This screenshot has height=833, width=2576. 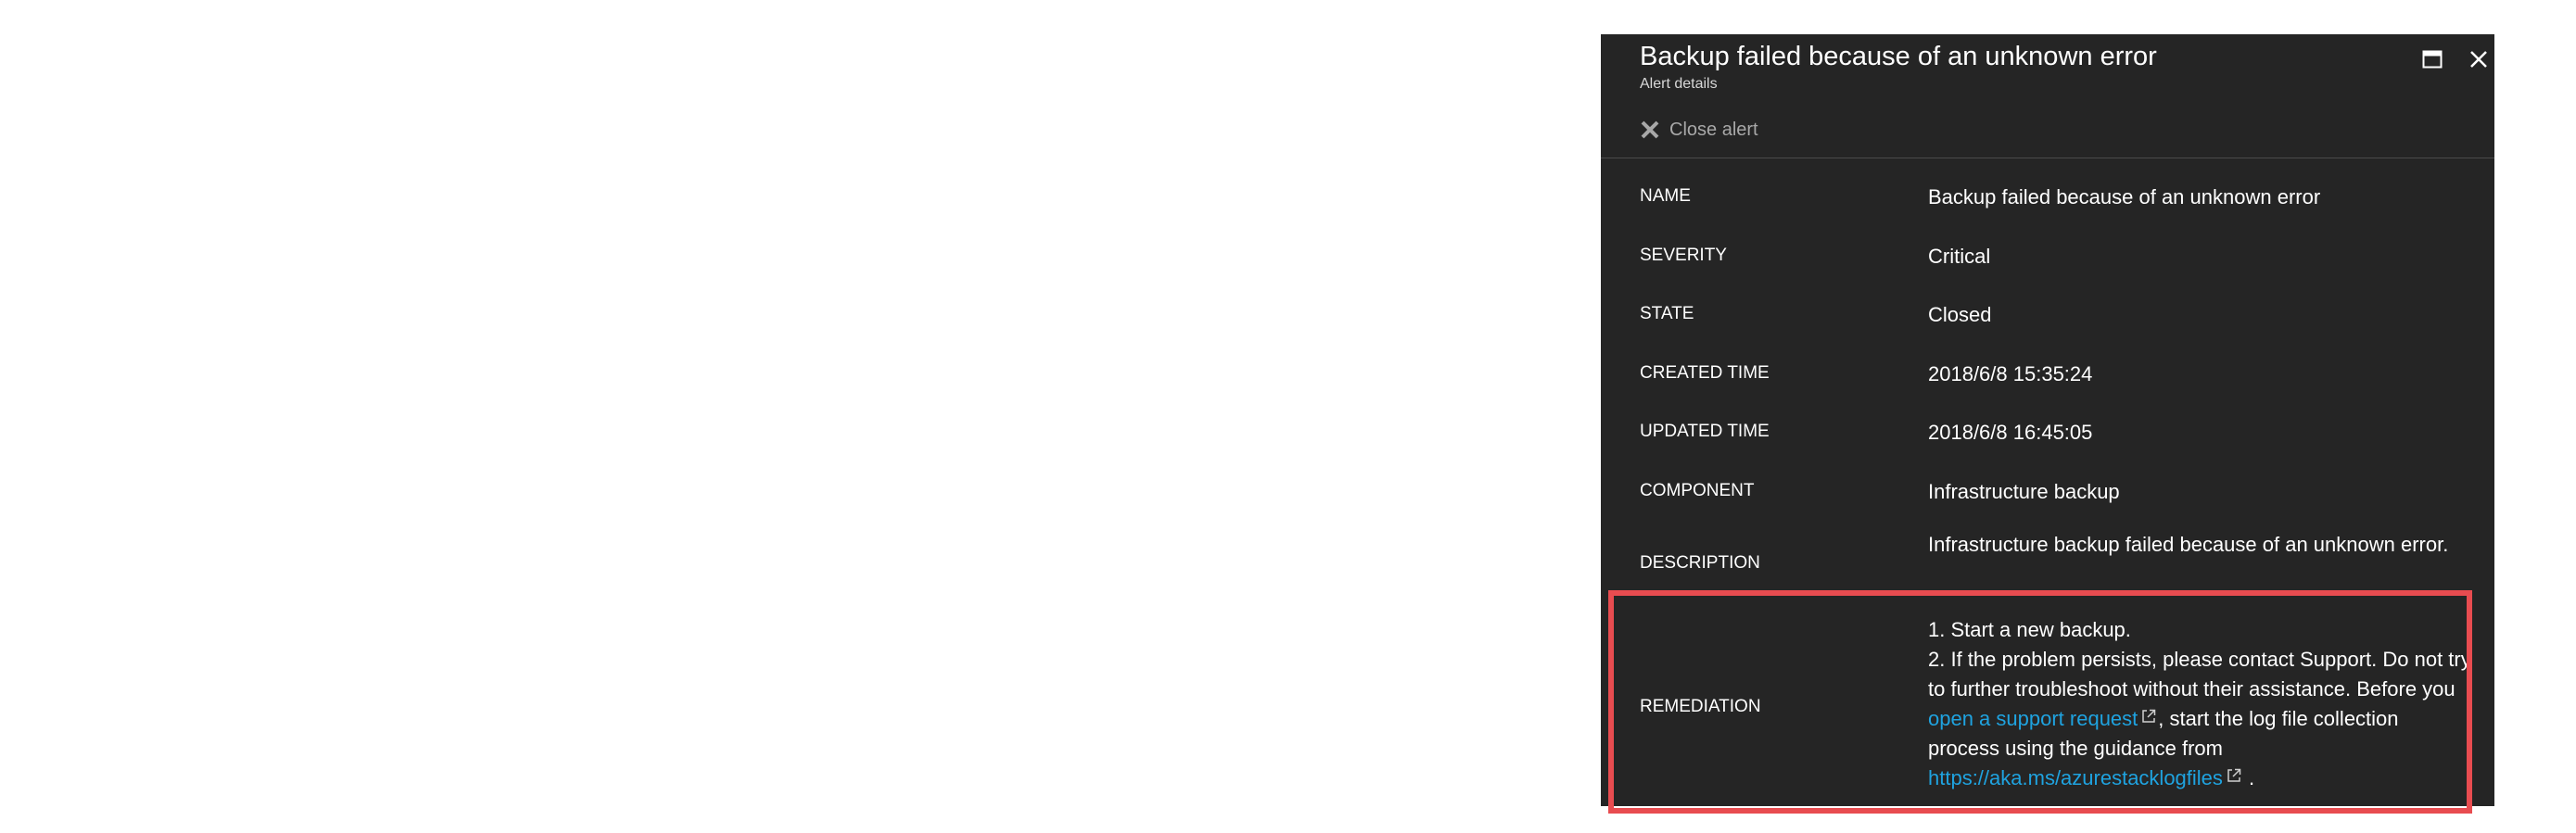 What do you see at coordinates (1667, 313) in the screenshot?
I see `state-label: STATE` at bounding box center [1667, 313].